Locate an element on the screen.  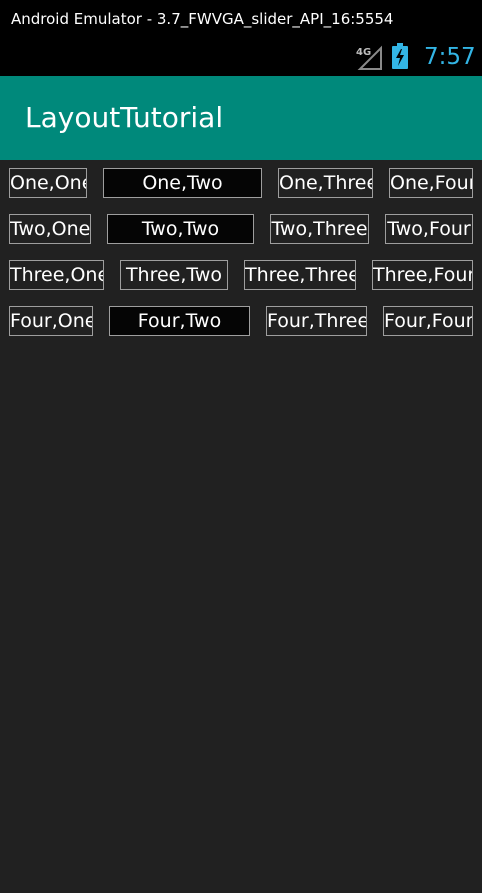
grid-button-four-four: Four,Four is located at coordinates (428, 321).